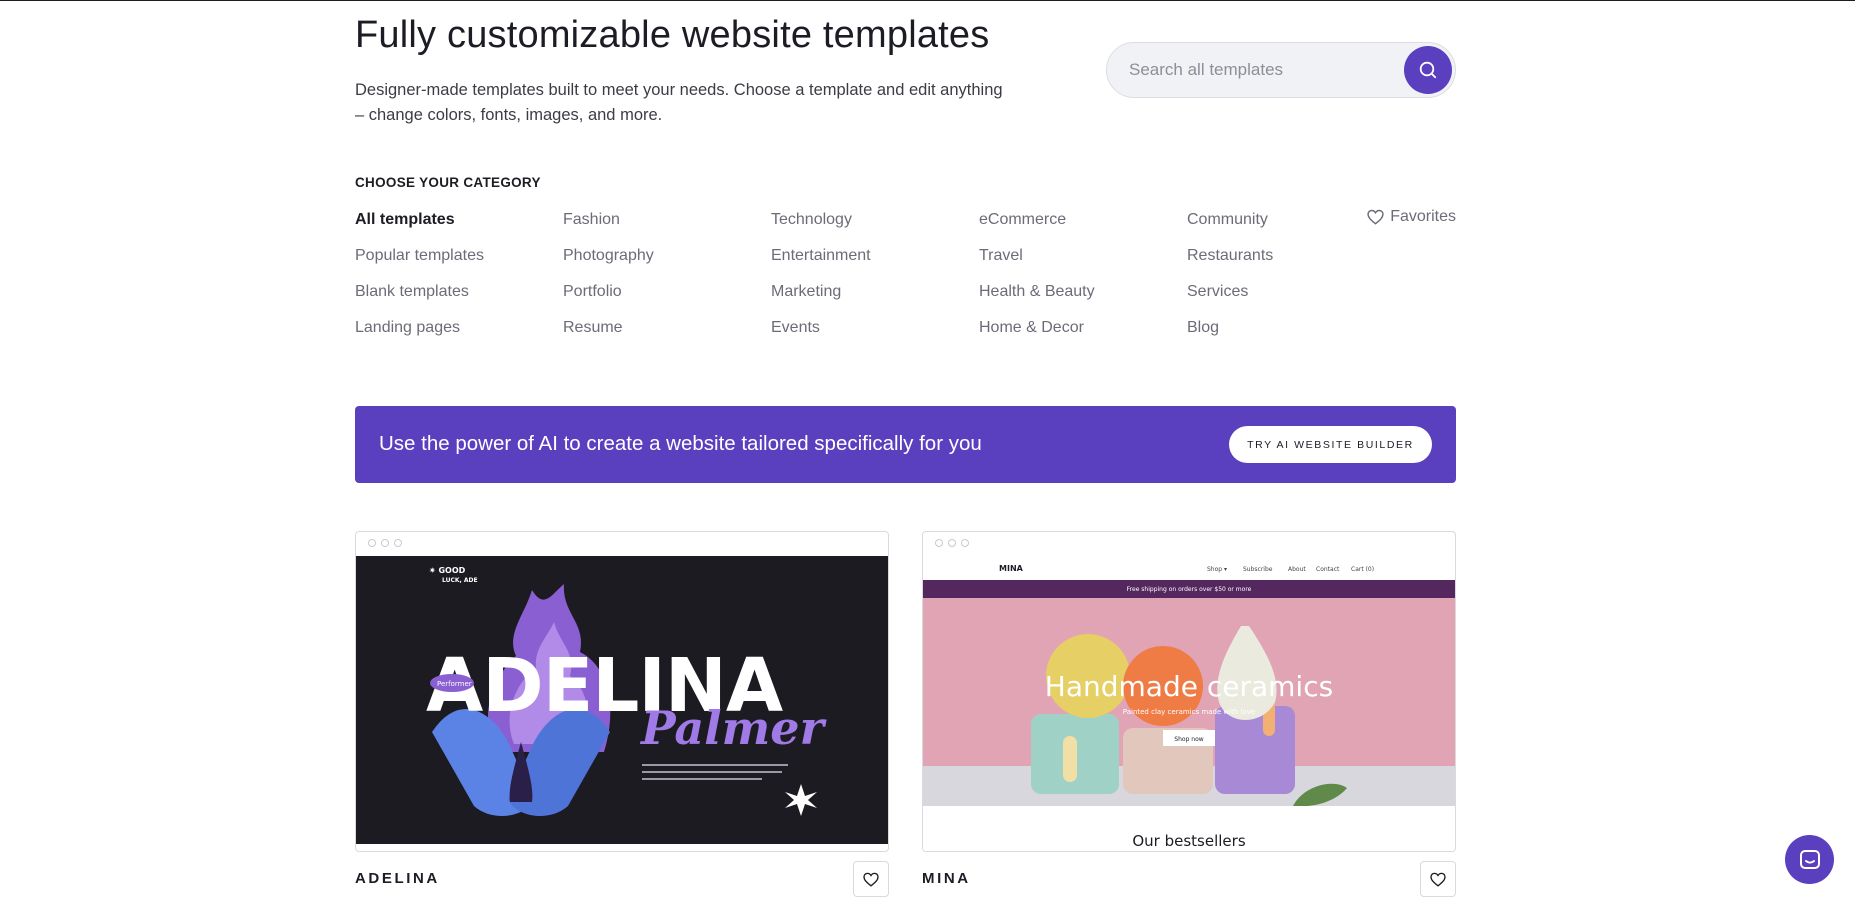  Describe the element at coordinates (821, 262) in the screenshot. I see `category-entertainment: Entertainment` at that location.